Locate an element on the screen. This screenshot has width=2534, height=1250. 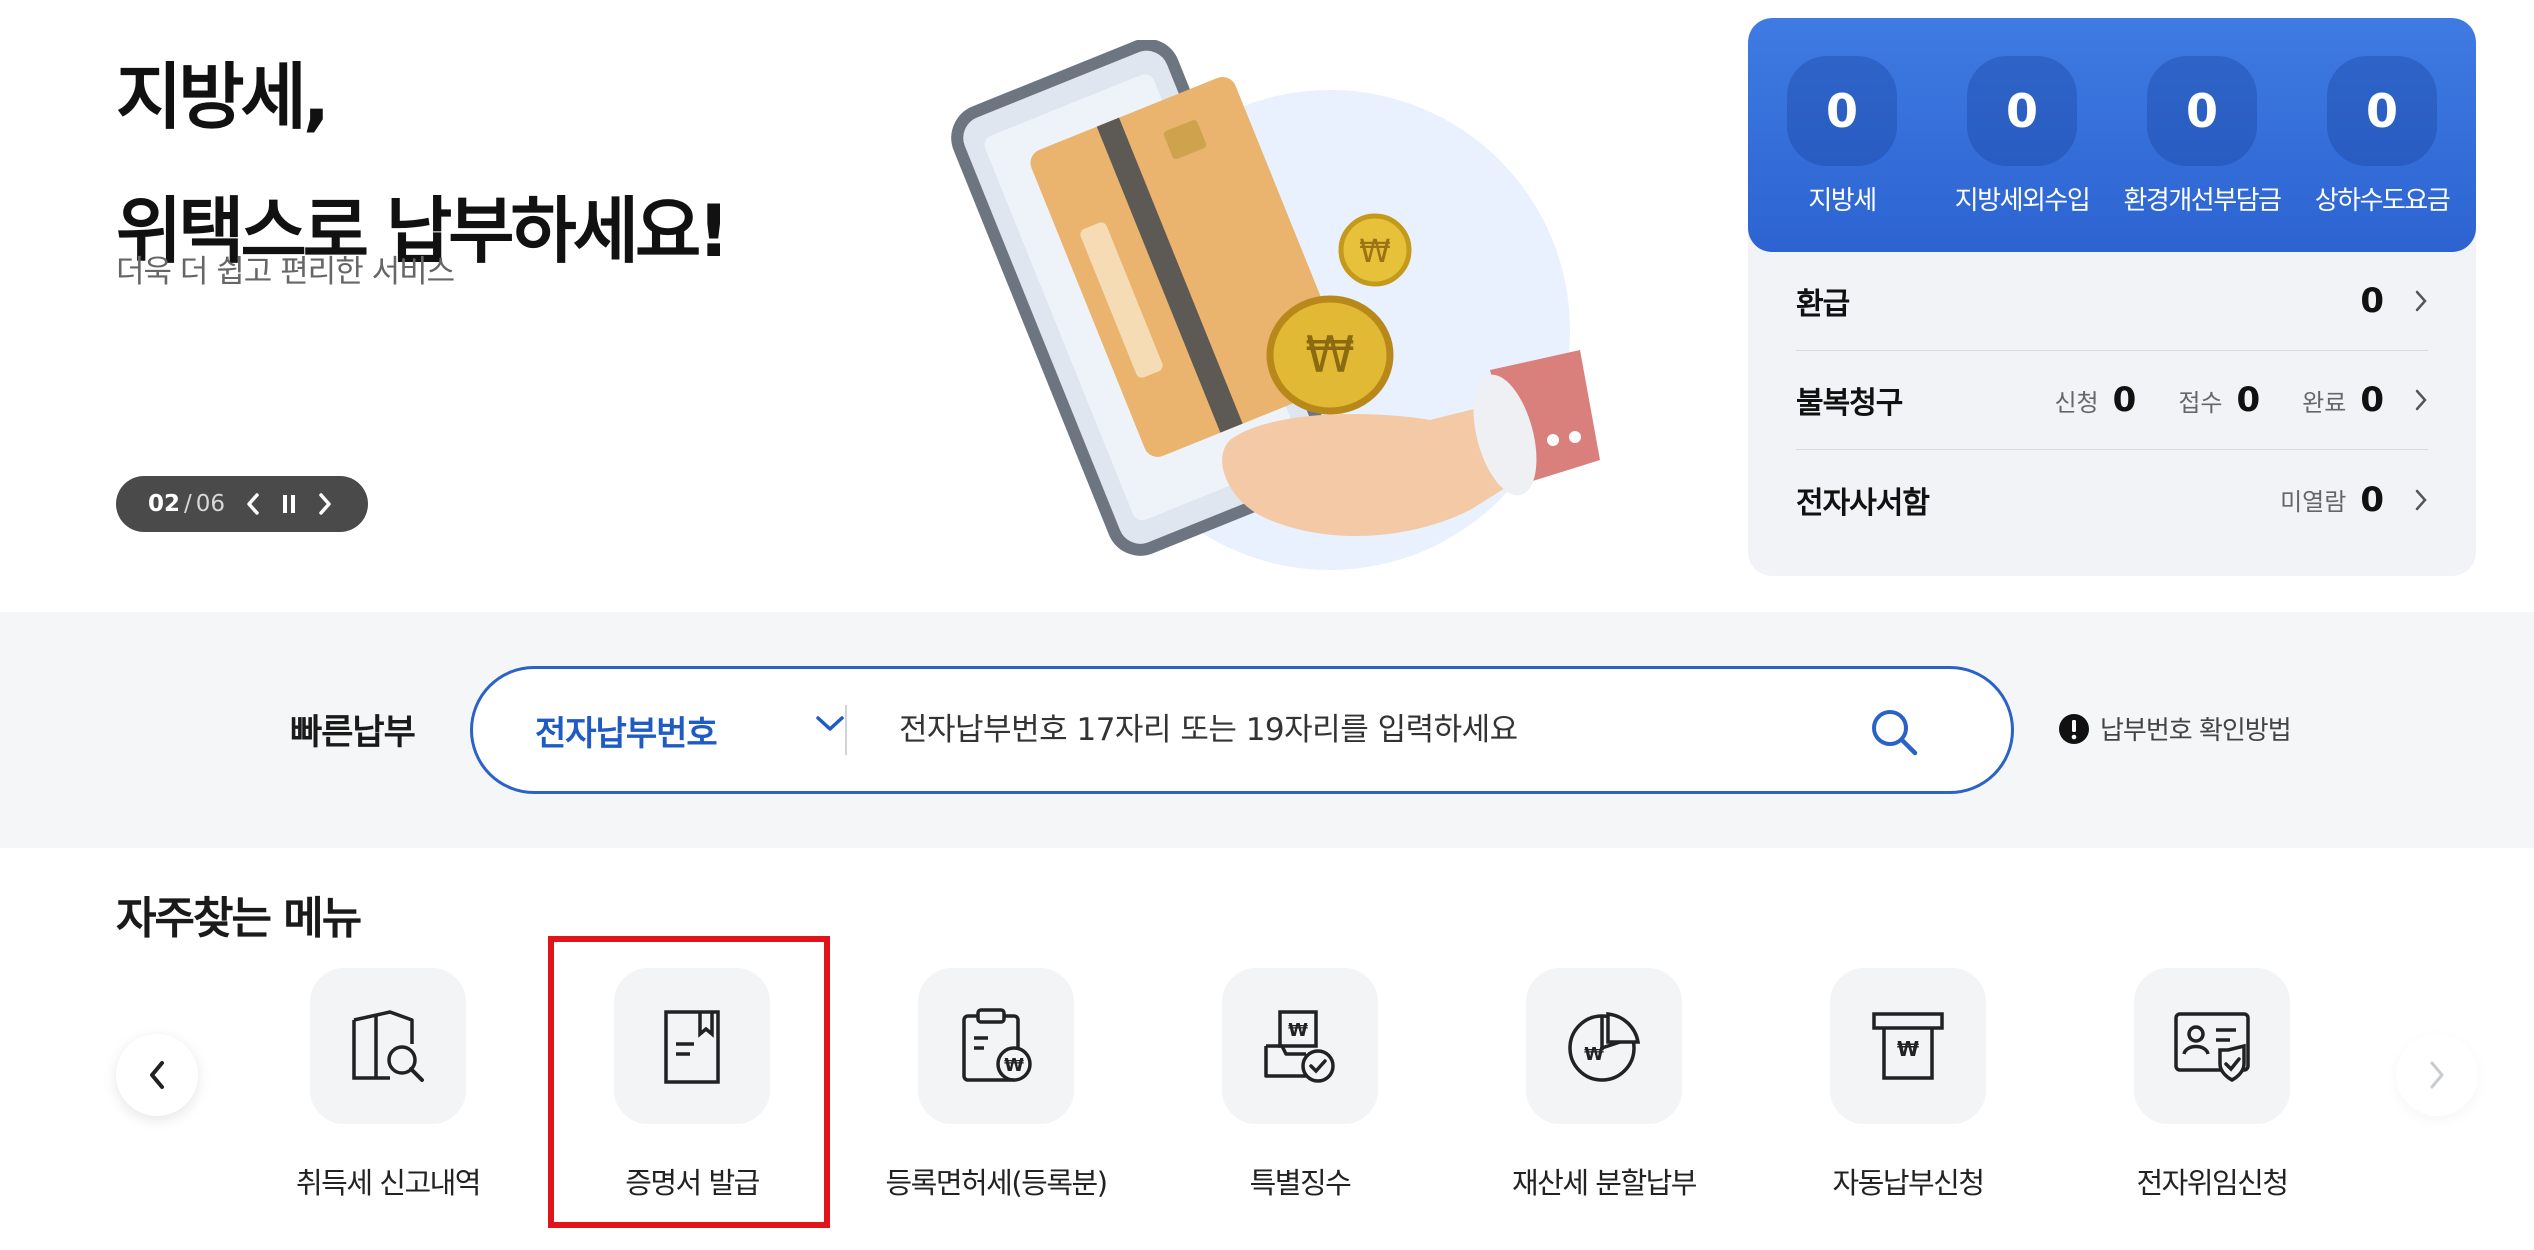
mailbox-title: 전자사서함 is located at coordinates (1863, 503).